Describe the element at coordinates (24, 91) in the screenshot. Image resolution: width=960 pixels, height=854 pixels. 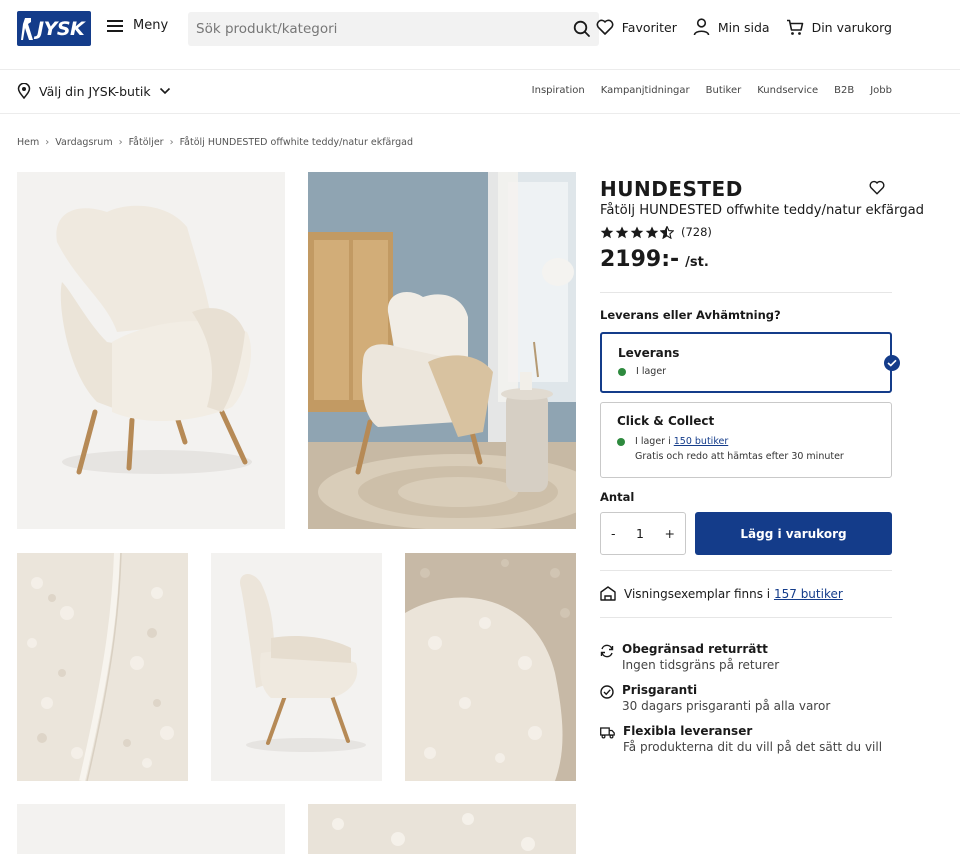
I see `location-pin-icon` at that location.